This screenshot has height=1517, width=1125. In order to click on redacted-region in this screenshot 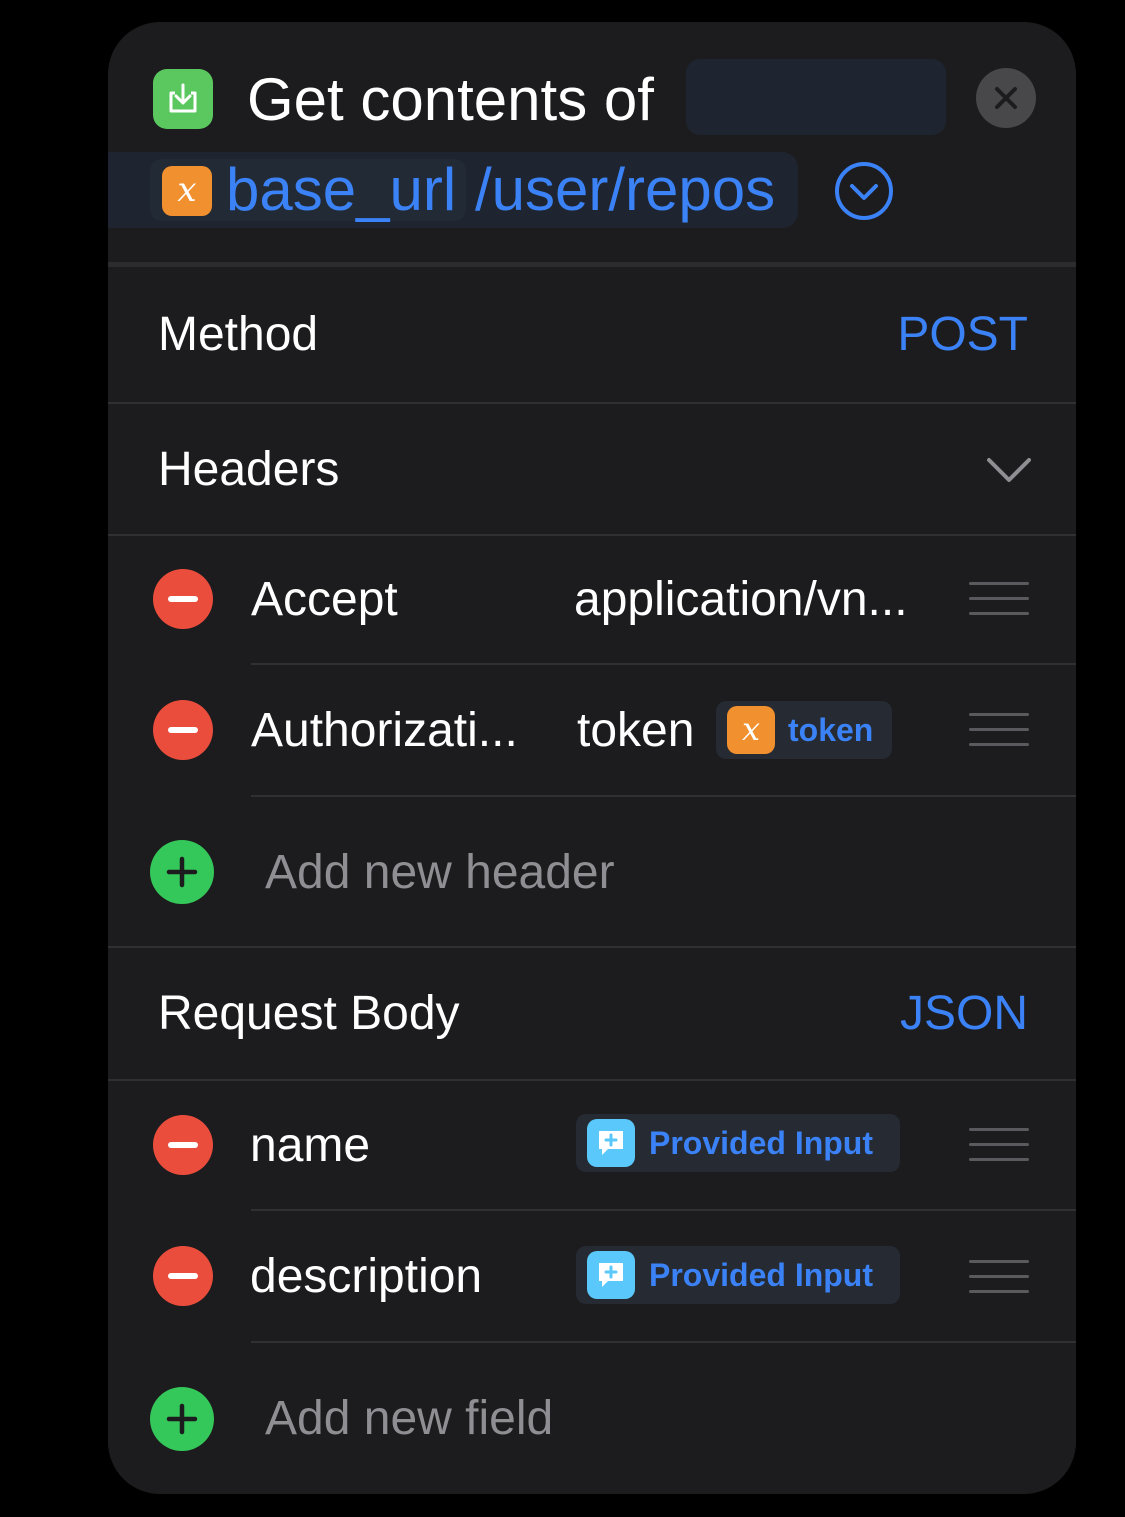, I will do `click(816, 97)`.